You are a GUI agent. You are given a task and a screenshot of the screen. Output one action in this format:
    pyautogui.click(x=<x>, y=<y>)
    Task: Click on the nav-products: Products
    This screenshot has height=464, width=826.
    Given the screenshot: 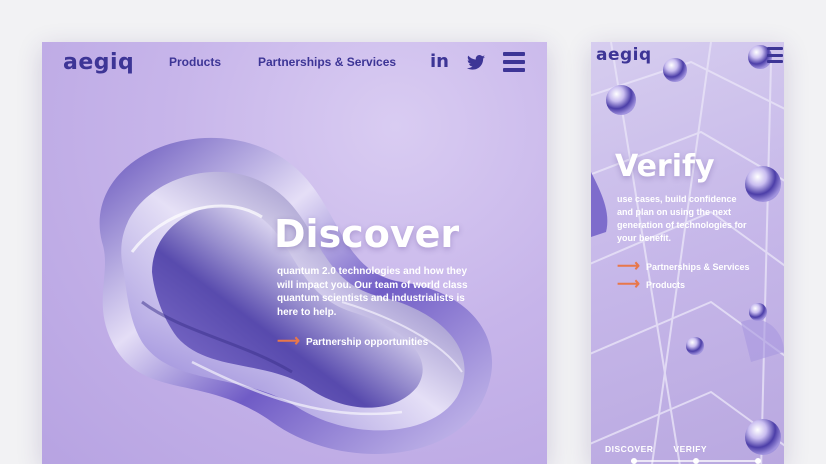 What is the action you would take?
    pyautogui.click(x=195, y=62)
    